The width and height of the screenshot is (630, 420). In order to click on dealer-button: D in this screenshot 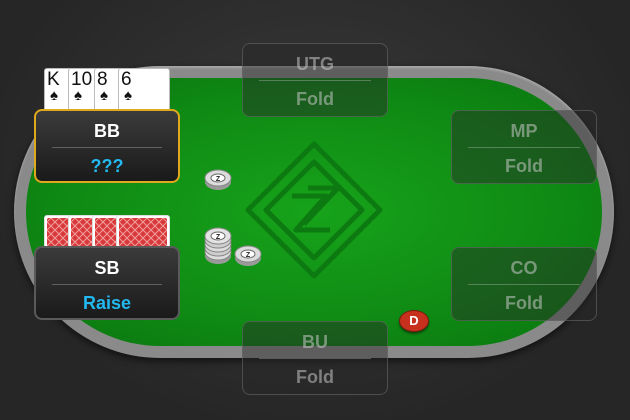, I will do `click(414, 321)`.